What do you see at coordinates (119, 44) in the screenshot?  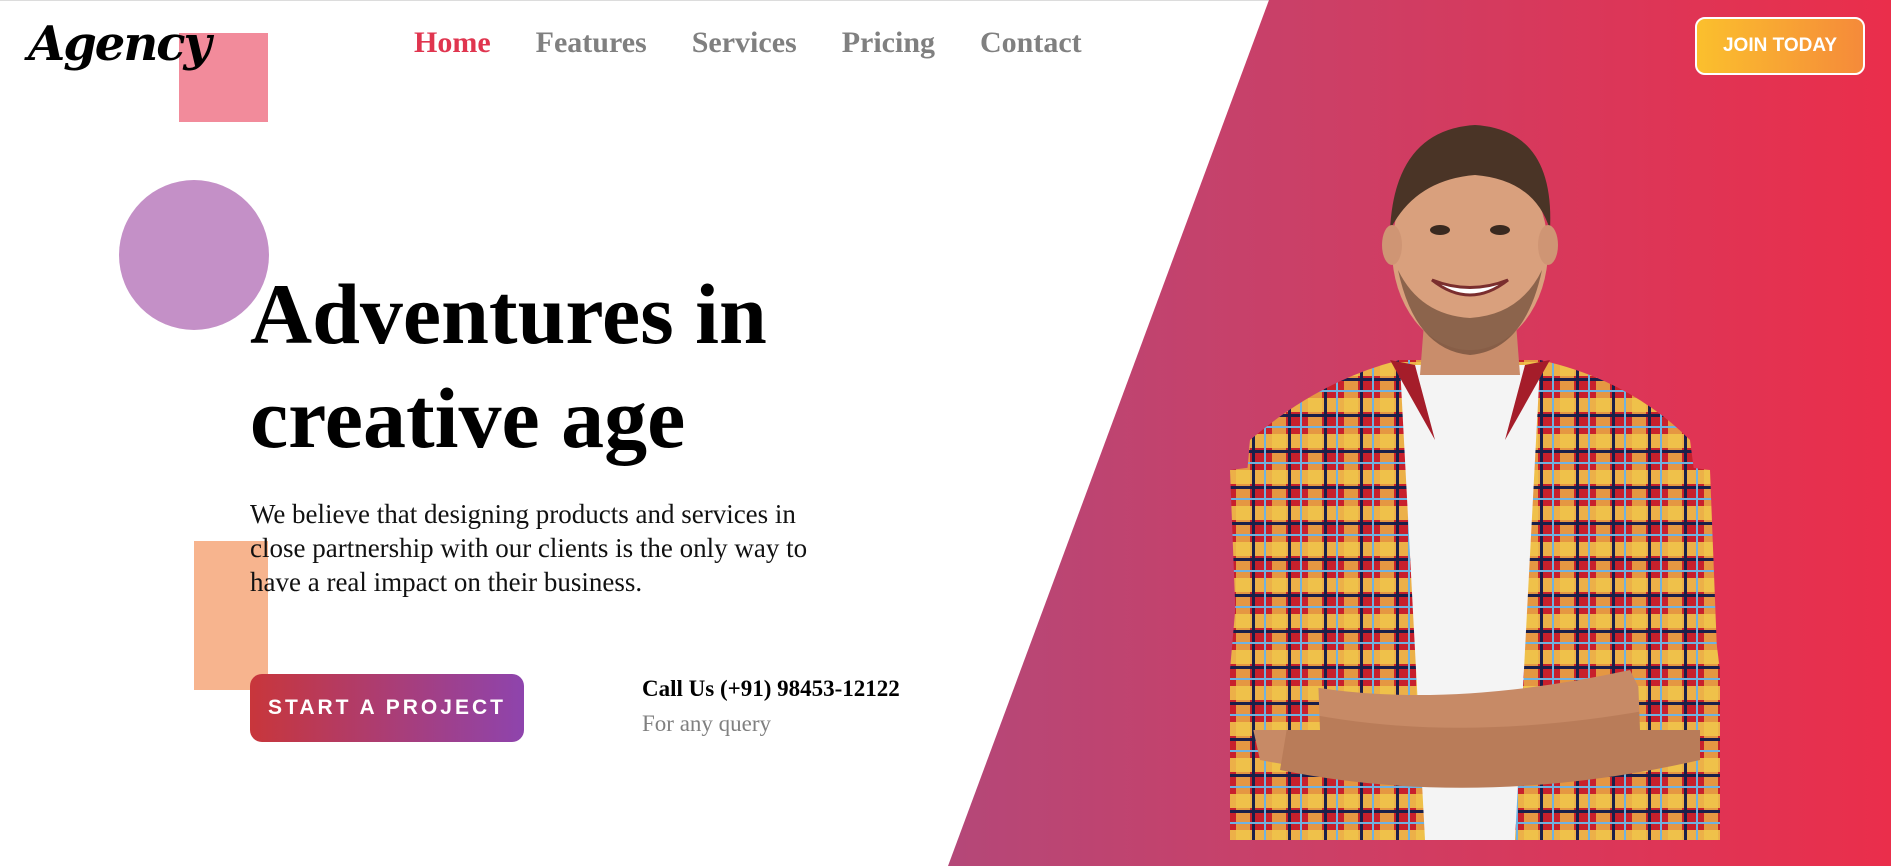 I see `brand-logo: Agency` at bounding box center [119, 44].